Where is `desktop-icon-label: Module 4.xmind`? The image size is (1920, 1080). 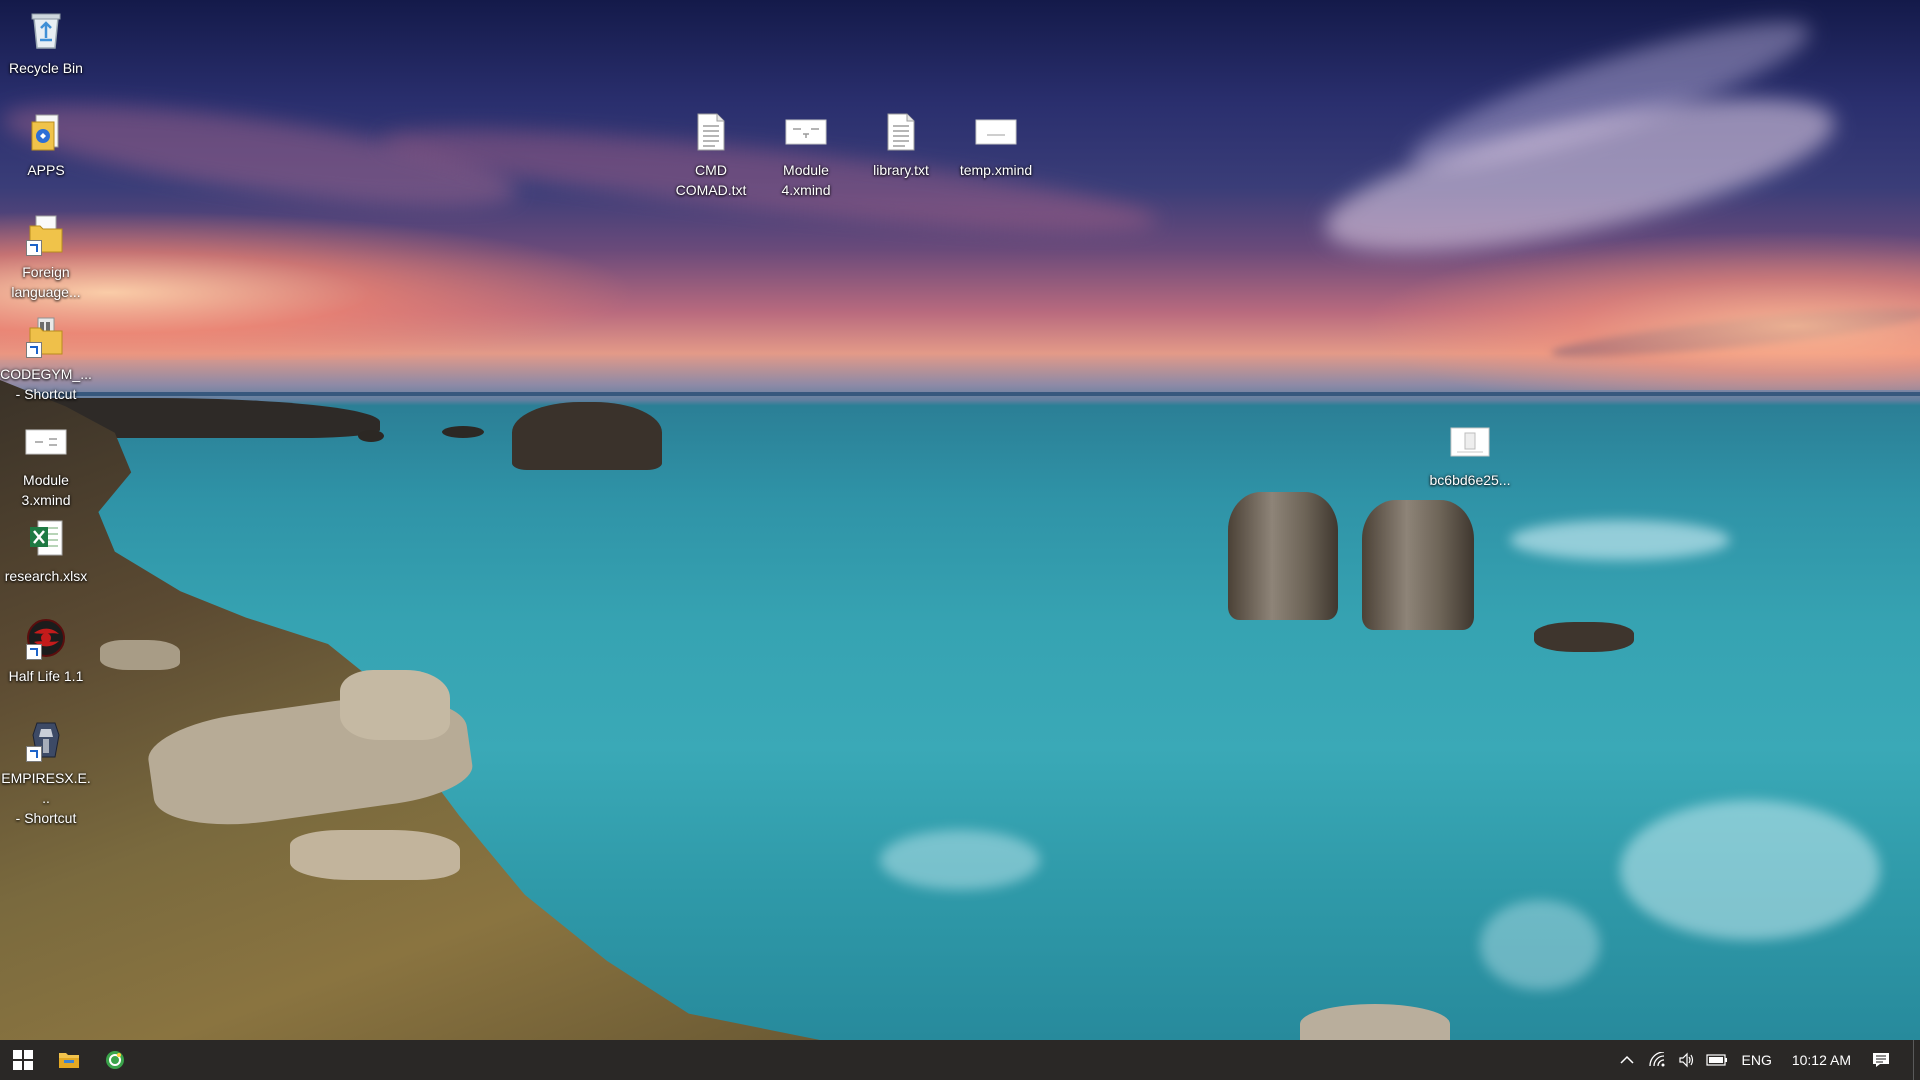
desktop-icon-label: Module 4.xmind is located at coordinates (806, 180).